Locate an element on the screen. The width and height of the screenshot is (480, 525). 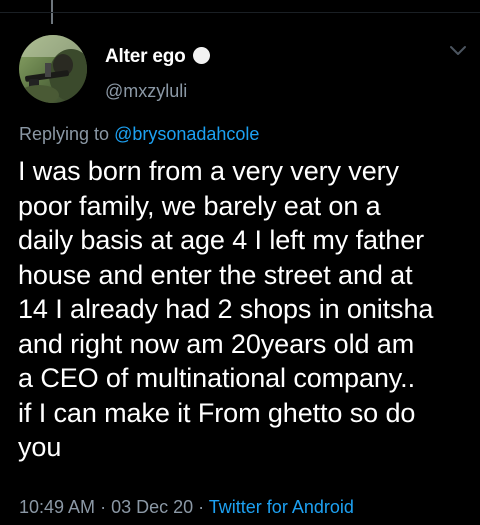
avatar is located at coordinates (53, 69).